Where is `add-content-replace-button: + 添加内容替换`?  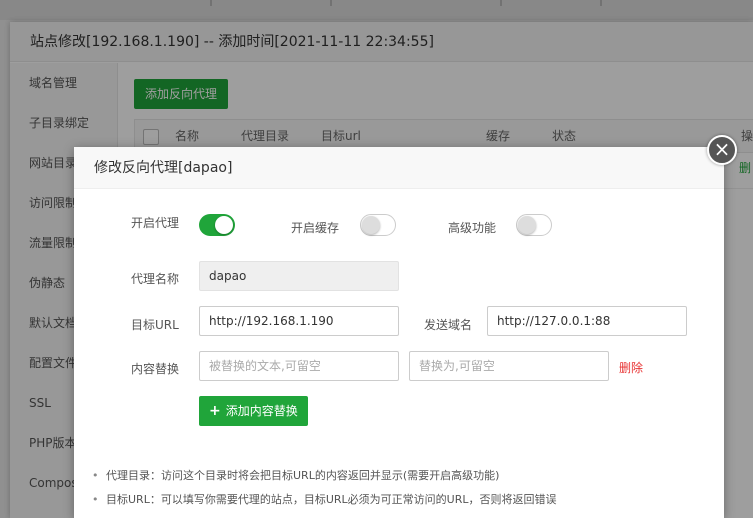
add-content-replace-button: + 添加内容替换 is located at coordinates (253, 411).